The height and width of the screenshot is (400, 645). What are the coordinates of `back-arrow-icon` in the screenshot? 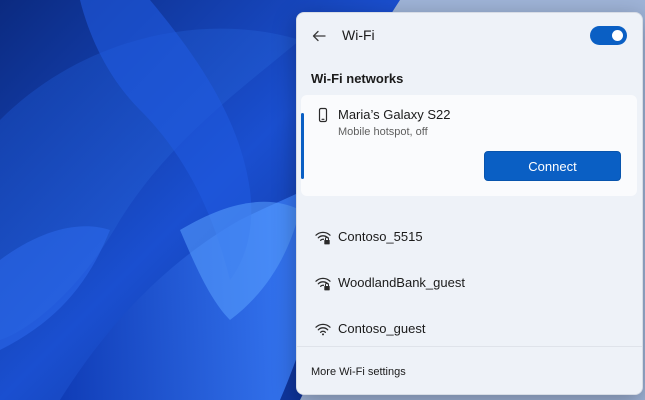 It's located at (319, 36).